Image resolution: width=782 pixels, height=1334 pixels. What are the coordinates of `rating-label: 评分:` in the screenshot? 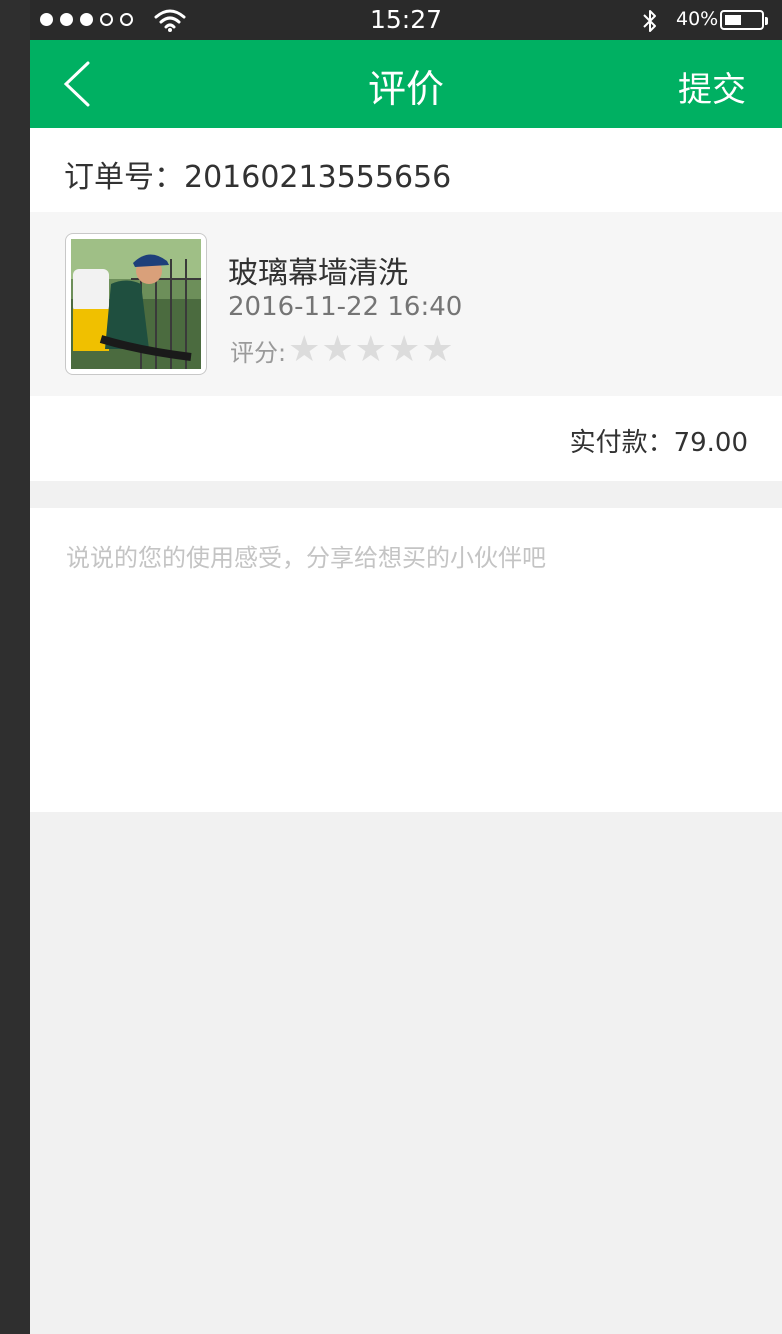 It's located at (258, 352).